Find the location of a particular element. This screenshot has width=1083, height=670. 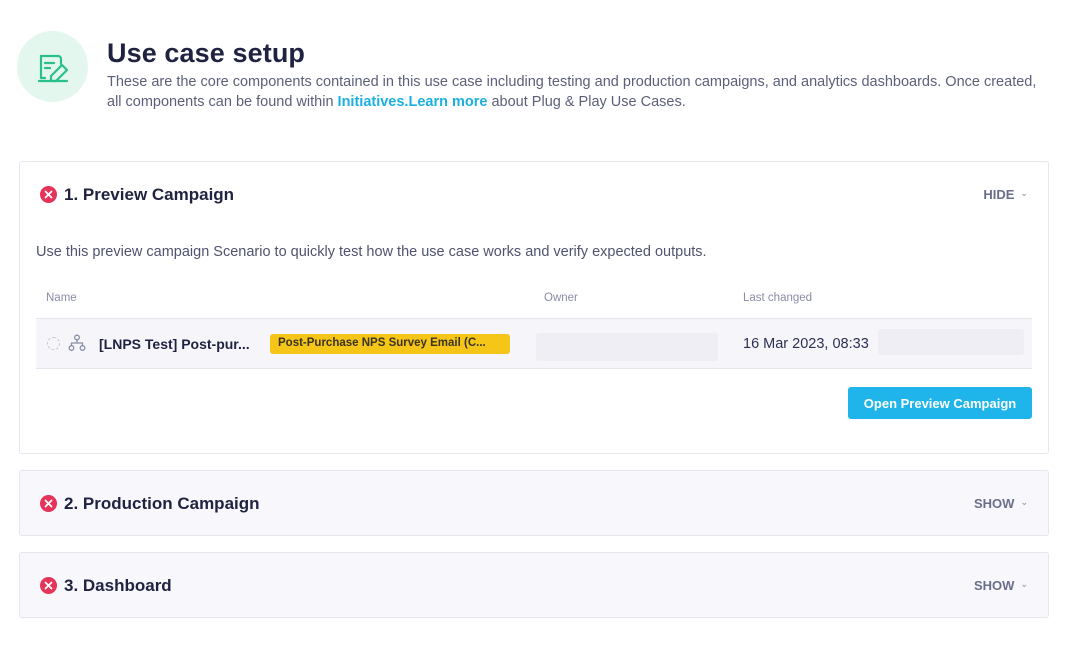

panel-title: 2. Production Campaign is located at coordinates (162, 503).